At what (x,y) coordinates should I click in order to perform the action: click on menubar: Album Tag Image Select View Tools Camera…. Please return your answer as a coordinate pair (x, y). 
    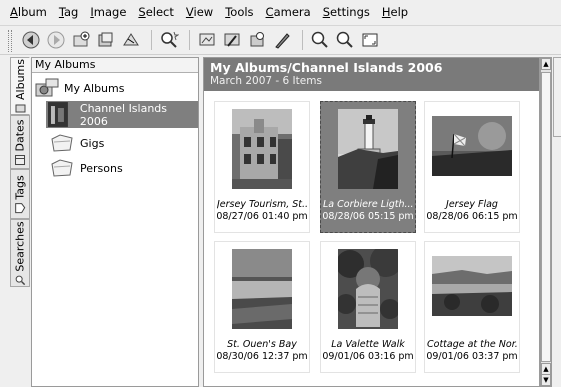
    Looking at the image, I should click on (280, 12).